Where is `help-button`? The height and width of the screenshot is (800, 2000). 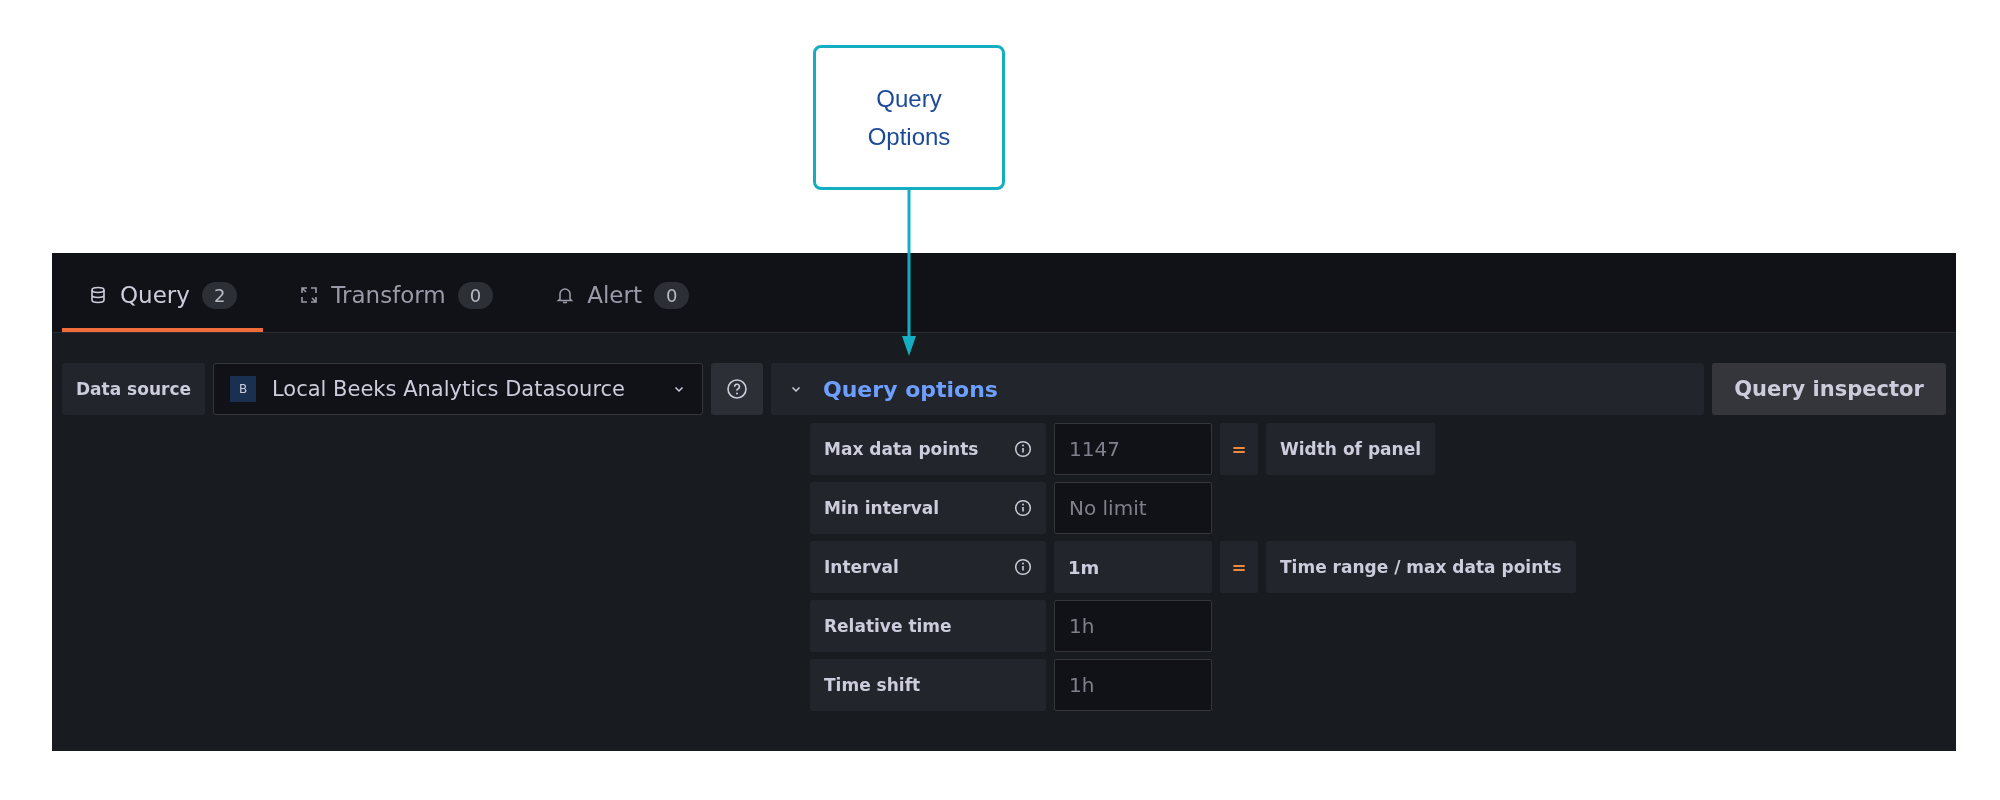 help-button is located at coordinates (737, 389).